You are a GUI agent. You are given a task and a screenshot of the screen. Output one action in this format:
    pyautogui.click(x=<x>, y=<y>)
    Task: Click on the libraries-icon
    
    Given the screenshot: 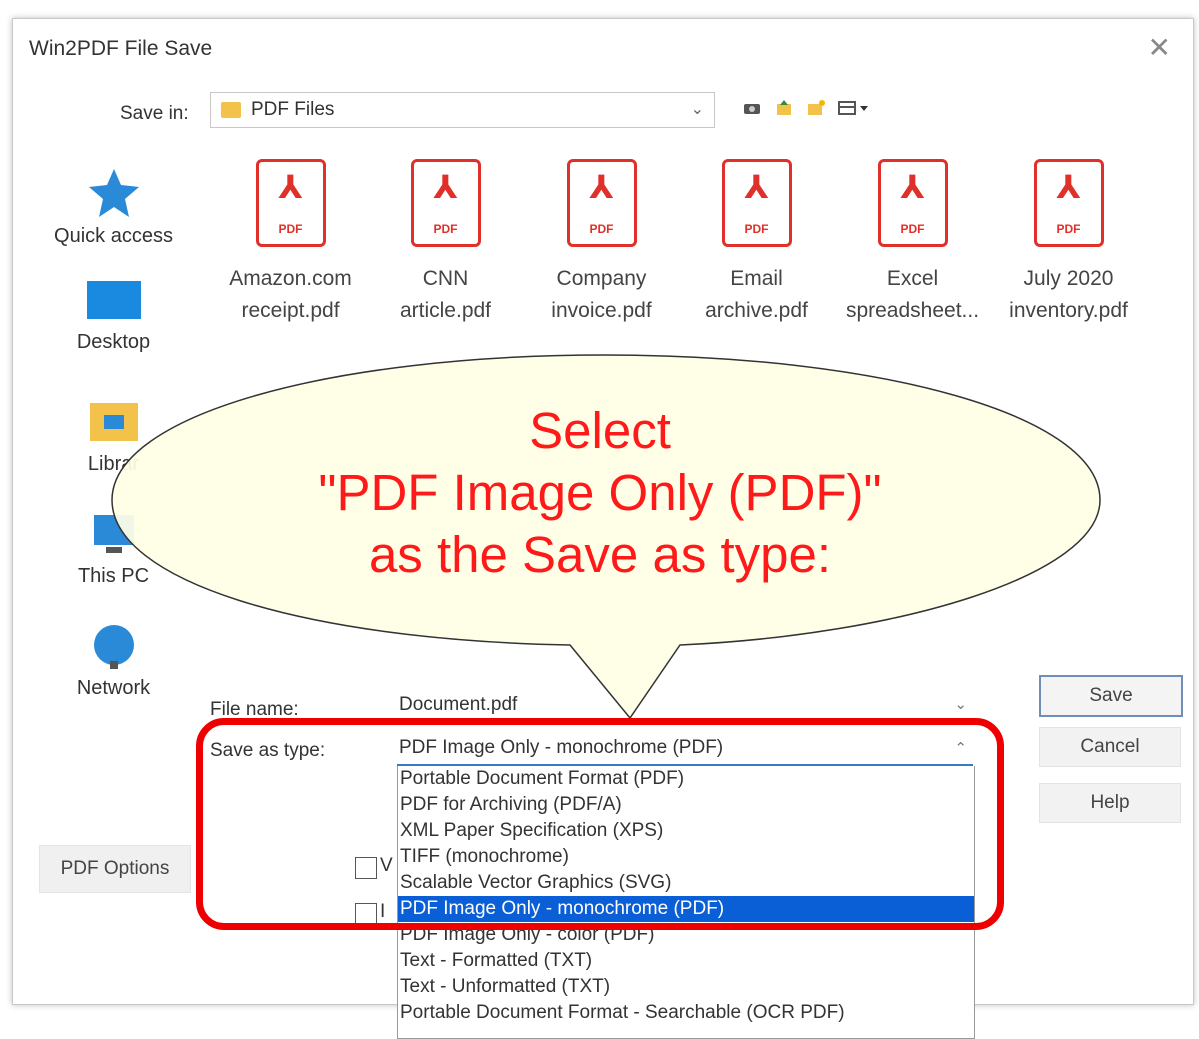 What is the action you would take?
    pyautogui.click(x=113, y=422)
    